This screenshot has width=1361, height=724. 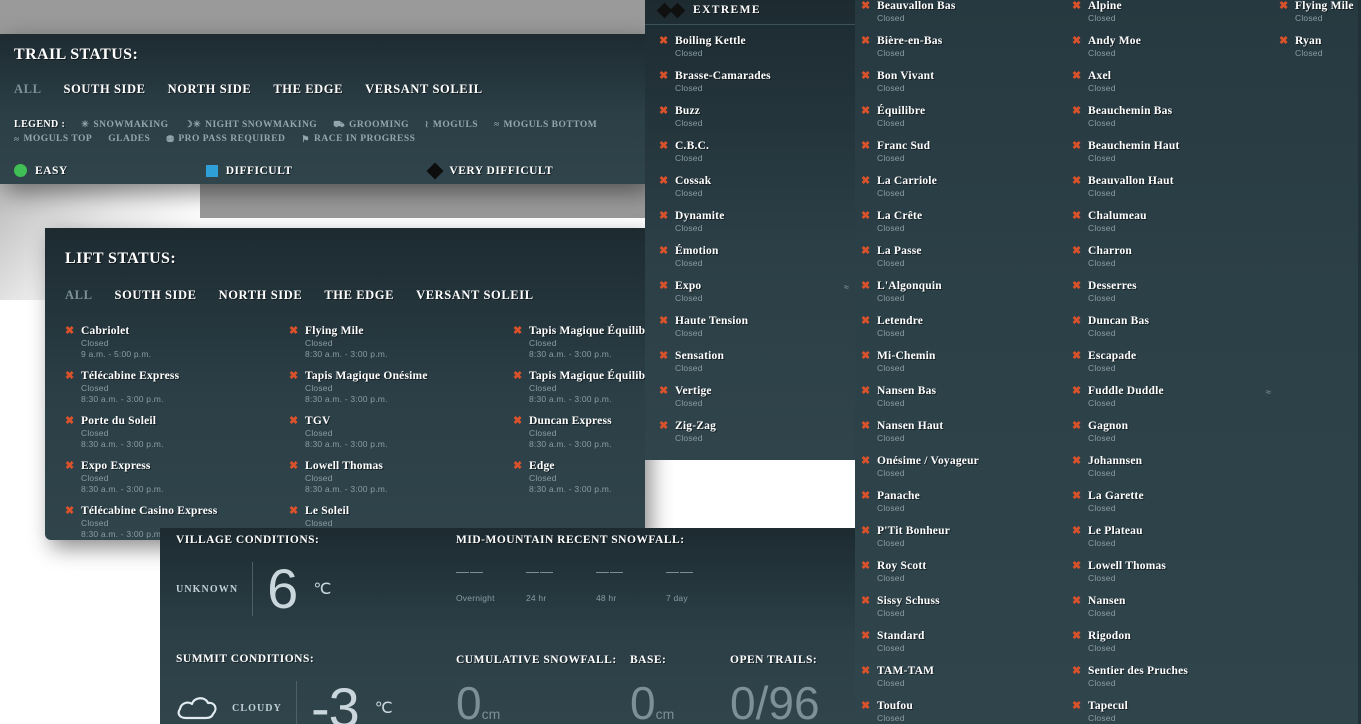 What do you see at coordinates (1174, 712) in the screenshot?
I see `trail-item: ✖ Tapecul Closed` at bounding box center [1174, 712].